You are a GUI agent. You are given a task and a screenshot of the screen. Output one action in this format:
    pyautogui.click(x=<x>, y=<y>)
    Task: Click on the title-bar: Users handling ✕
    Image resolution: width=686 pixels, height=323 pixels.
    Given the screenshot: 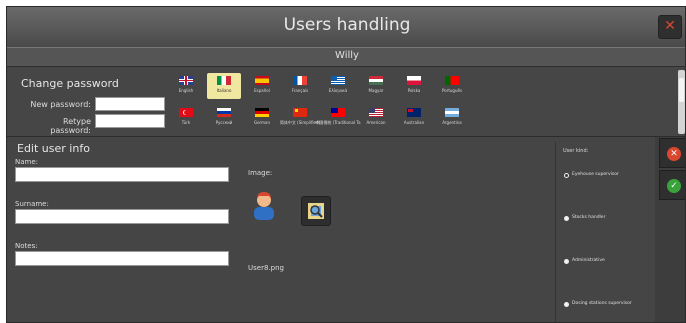 What is the action you would take?
    pyautogui.click(x=346, y=27)
    